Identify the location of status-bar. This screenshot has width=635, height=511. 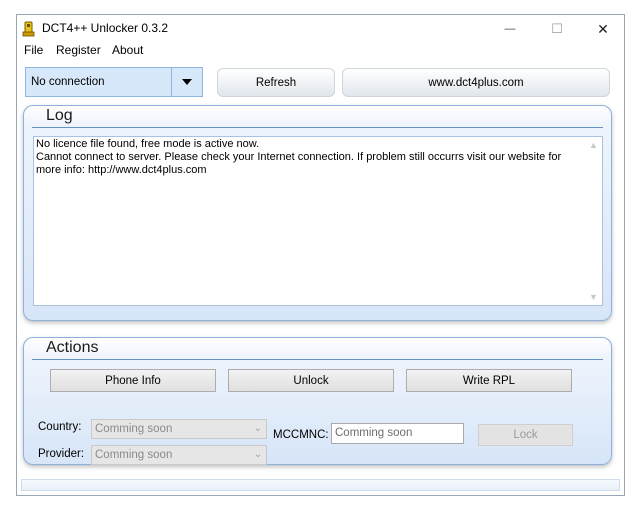
(320, 485).